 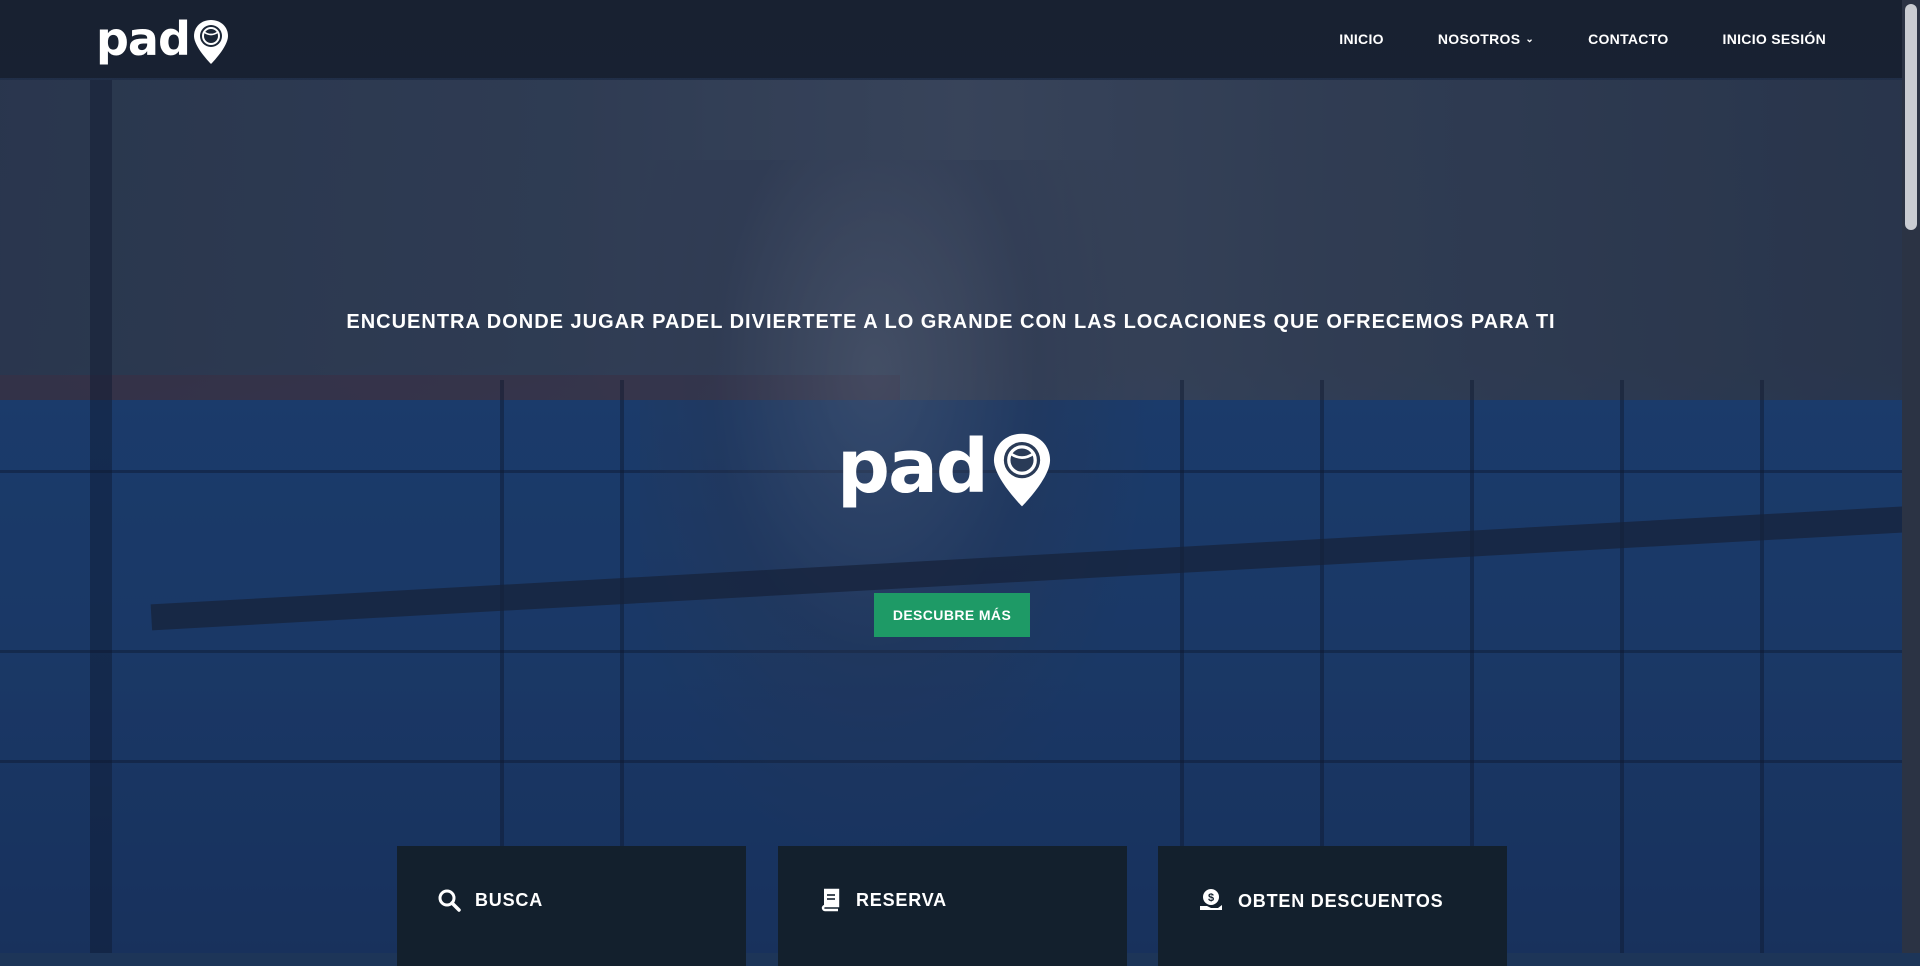 I want to click on feature-title: RESERVA, so click(x=901, y=899).